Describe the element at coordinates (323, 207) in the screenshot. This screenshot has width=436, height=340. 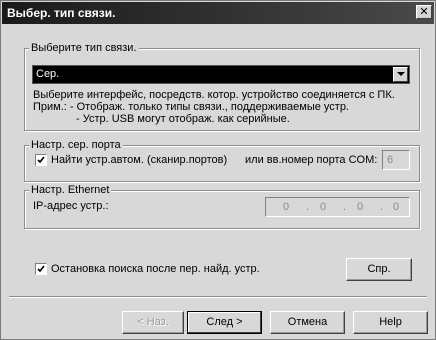
I see `ip-octet-2: 0` at that location.